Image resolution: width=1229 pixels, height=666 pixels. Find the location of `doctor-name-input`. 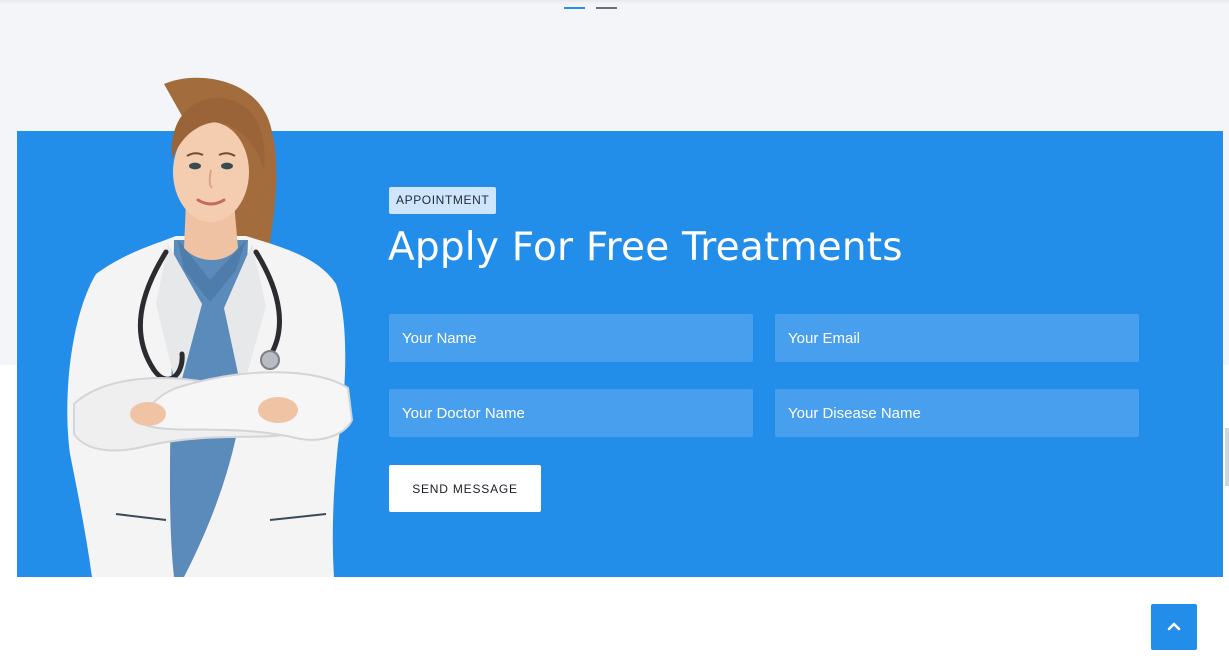

doctor-name-input is located at coordinates (571, 413).